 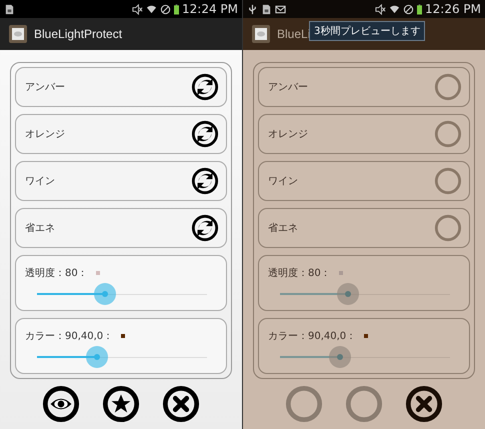 What do you see at coordinates (78, 34) in the screenshot?
I see `app-title: BlueLightProtect` at bounding box center [78, 34].